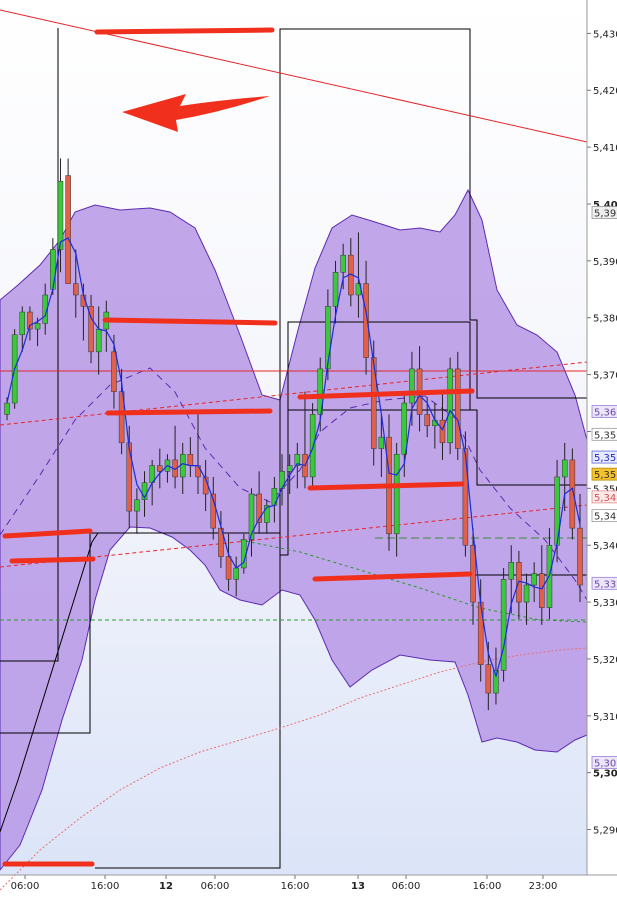  What do you see at coordinates (605, 91) in the screenshot?
I see `price-tick-label: 5,420` at bounding box center [605, 91].